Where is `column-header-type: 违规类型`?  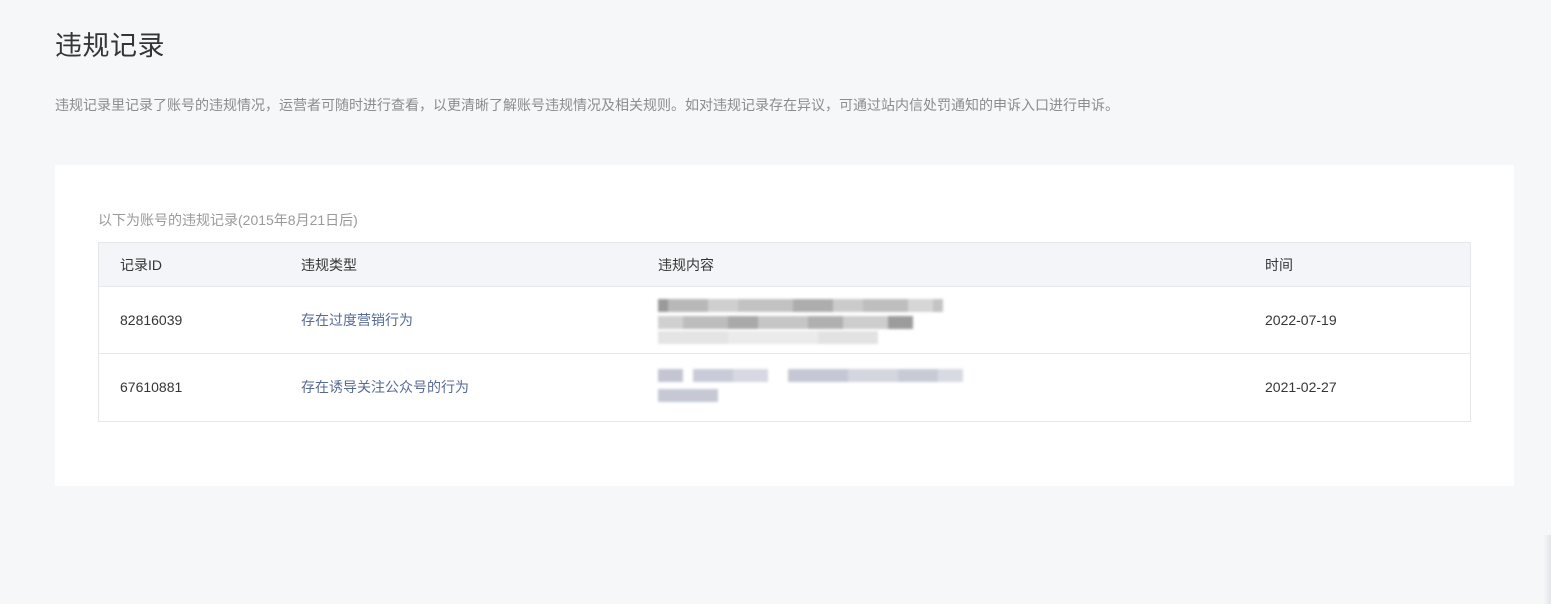
column-header-type: 违规类型 is located at coordinates (329, 265).